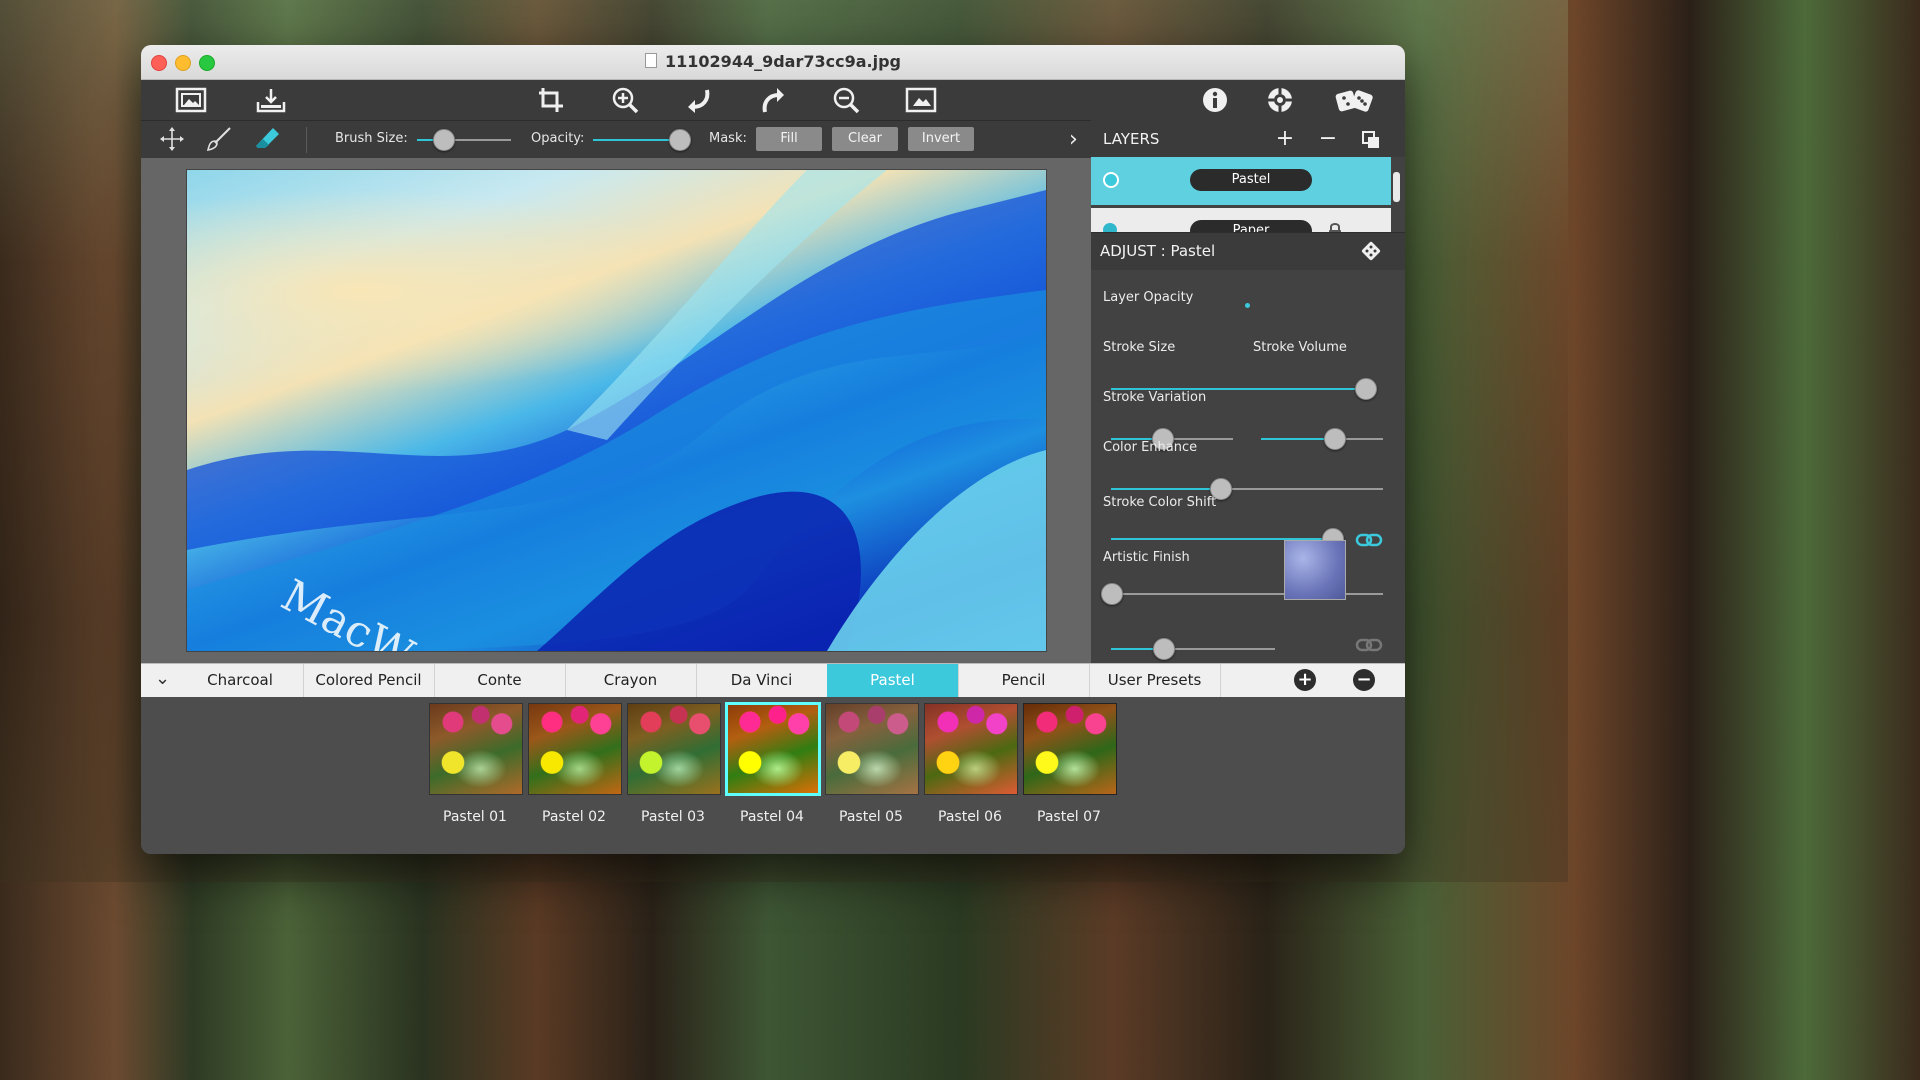 This screenshot has width=1920, height=1080. Describe the element at coordinates (306, 140) in the screenshot. I see `toolbar-divider` at that location.